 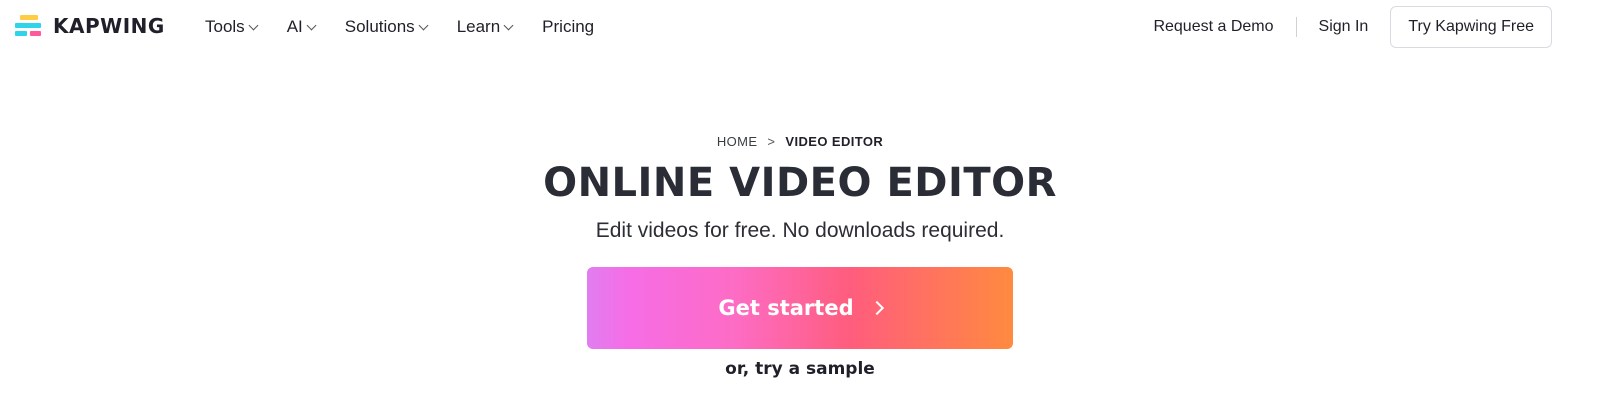 I want to click on nav-item-label: Learn, so click(x=478, y=26).